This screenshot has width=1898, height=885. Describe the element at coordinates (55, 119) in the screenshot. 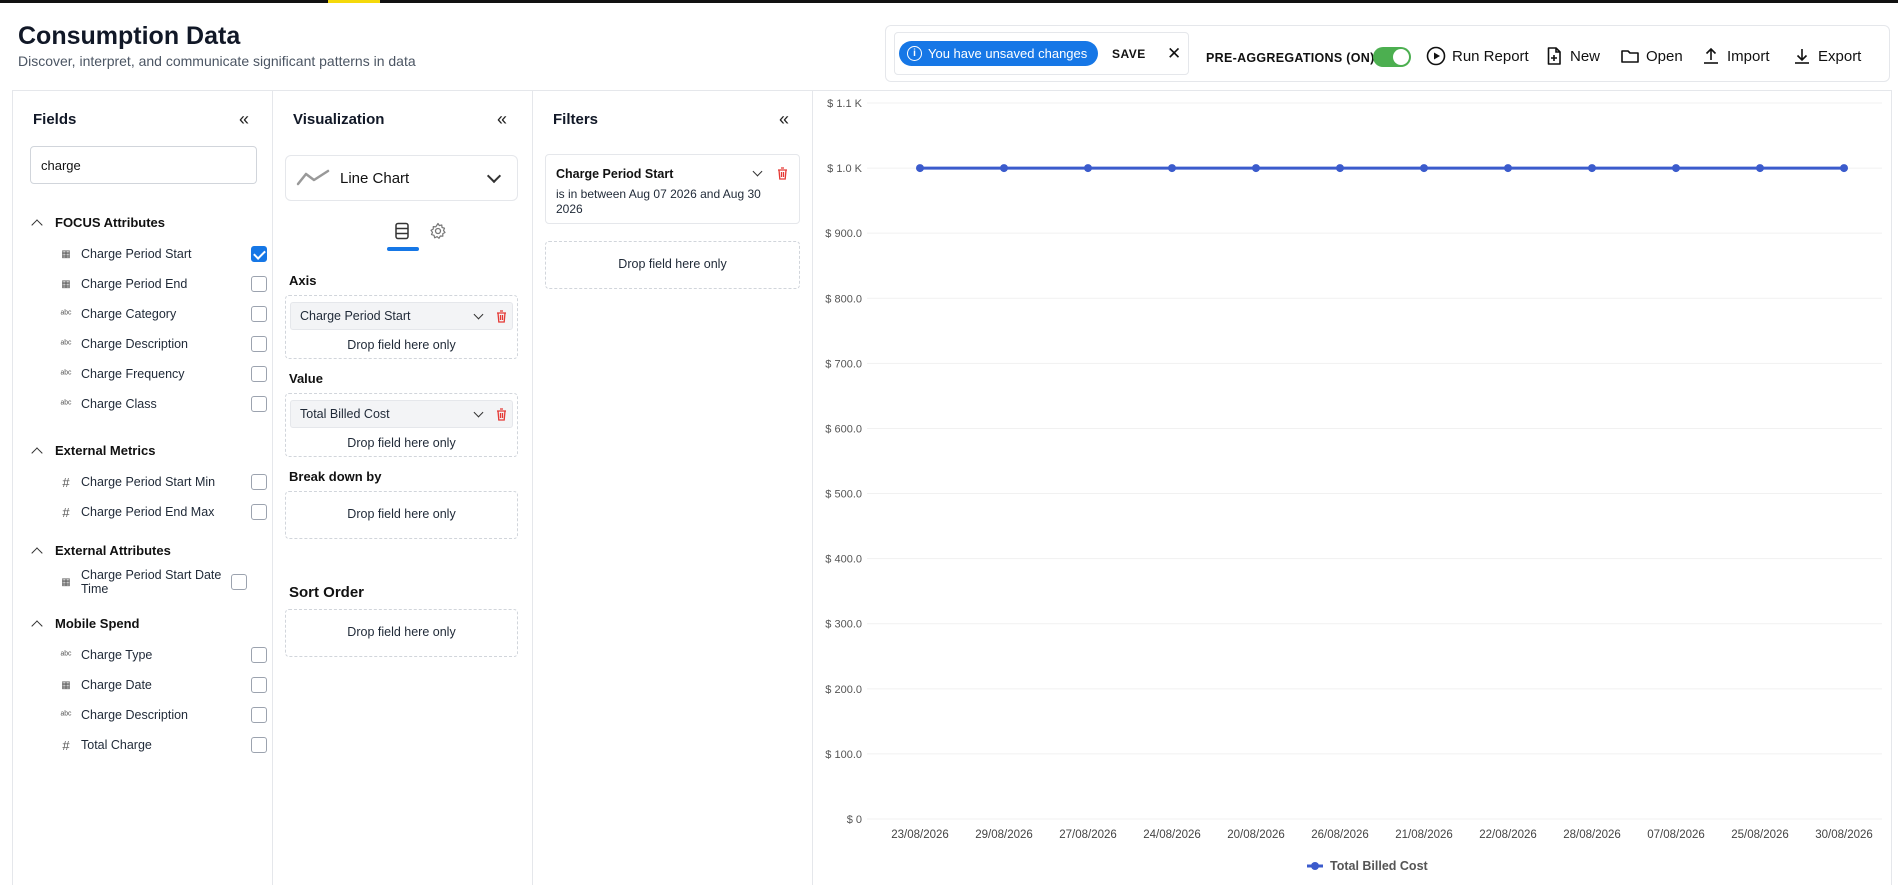

I see `fields-panel-title: Fields` at that location.